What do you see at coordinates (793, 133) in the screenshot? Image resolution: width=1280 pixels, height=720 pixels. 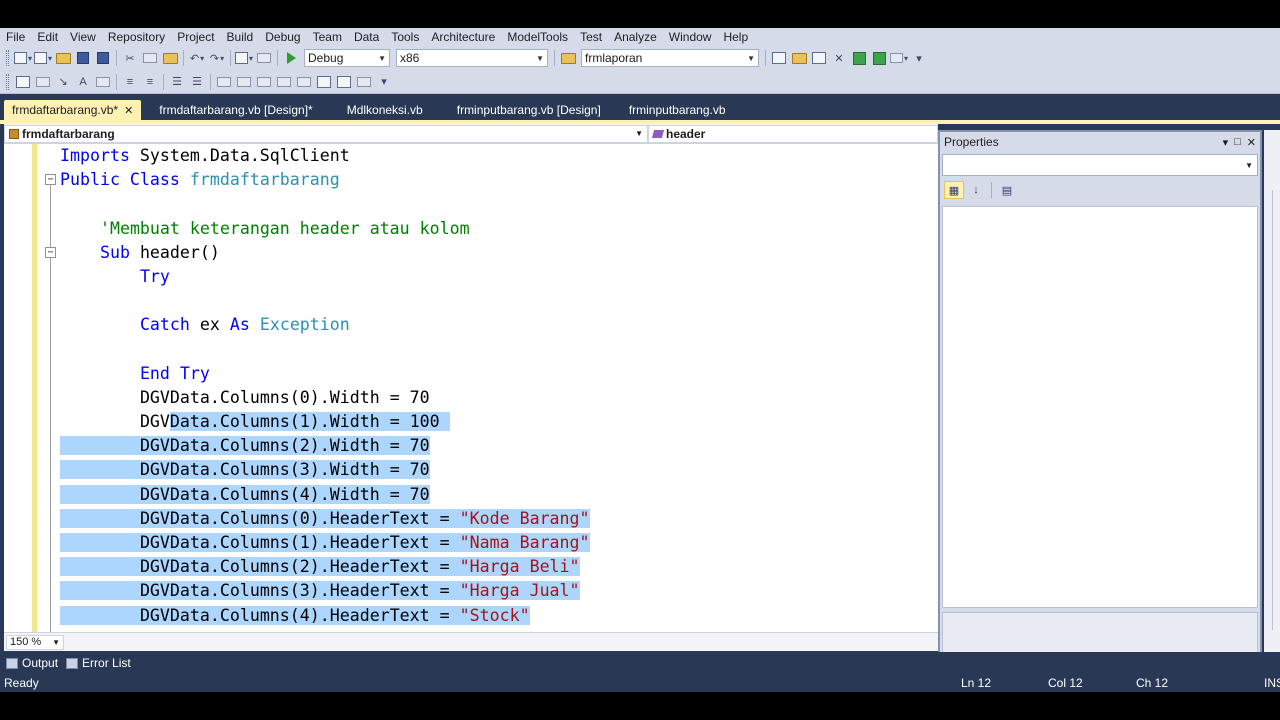 I see `method-name-select: header` at bounding box center [793, 133].